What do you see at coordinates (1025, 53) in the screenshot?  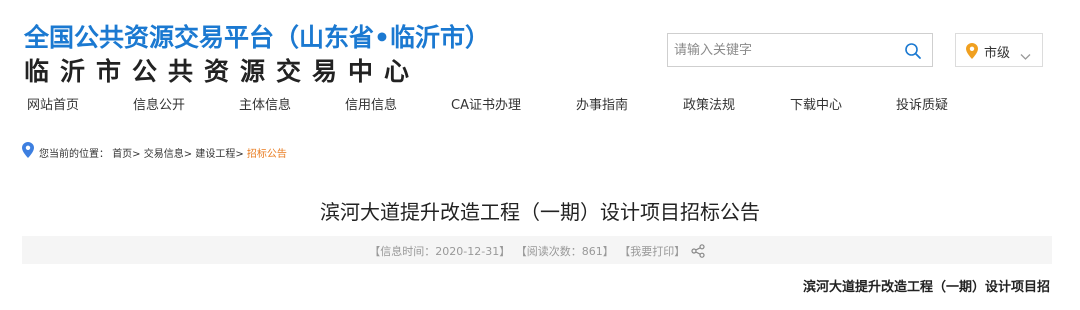 I see `chevron-down-icon` at bounding box center [1025, 53].